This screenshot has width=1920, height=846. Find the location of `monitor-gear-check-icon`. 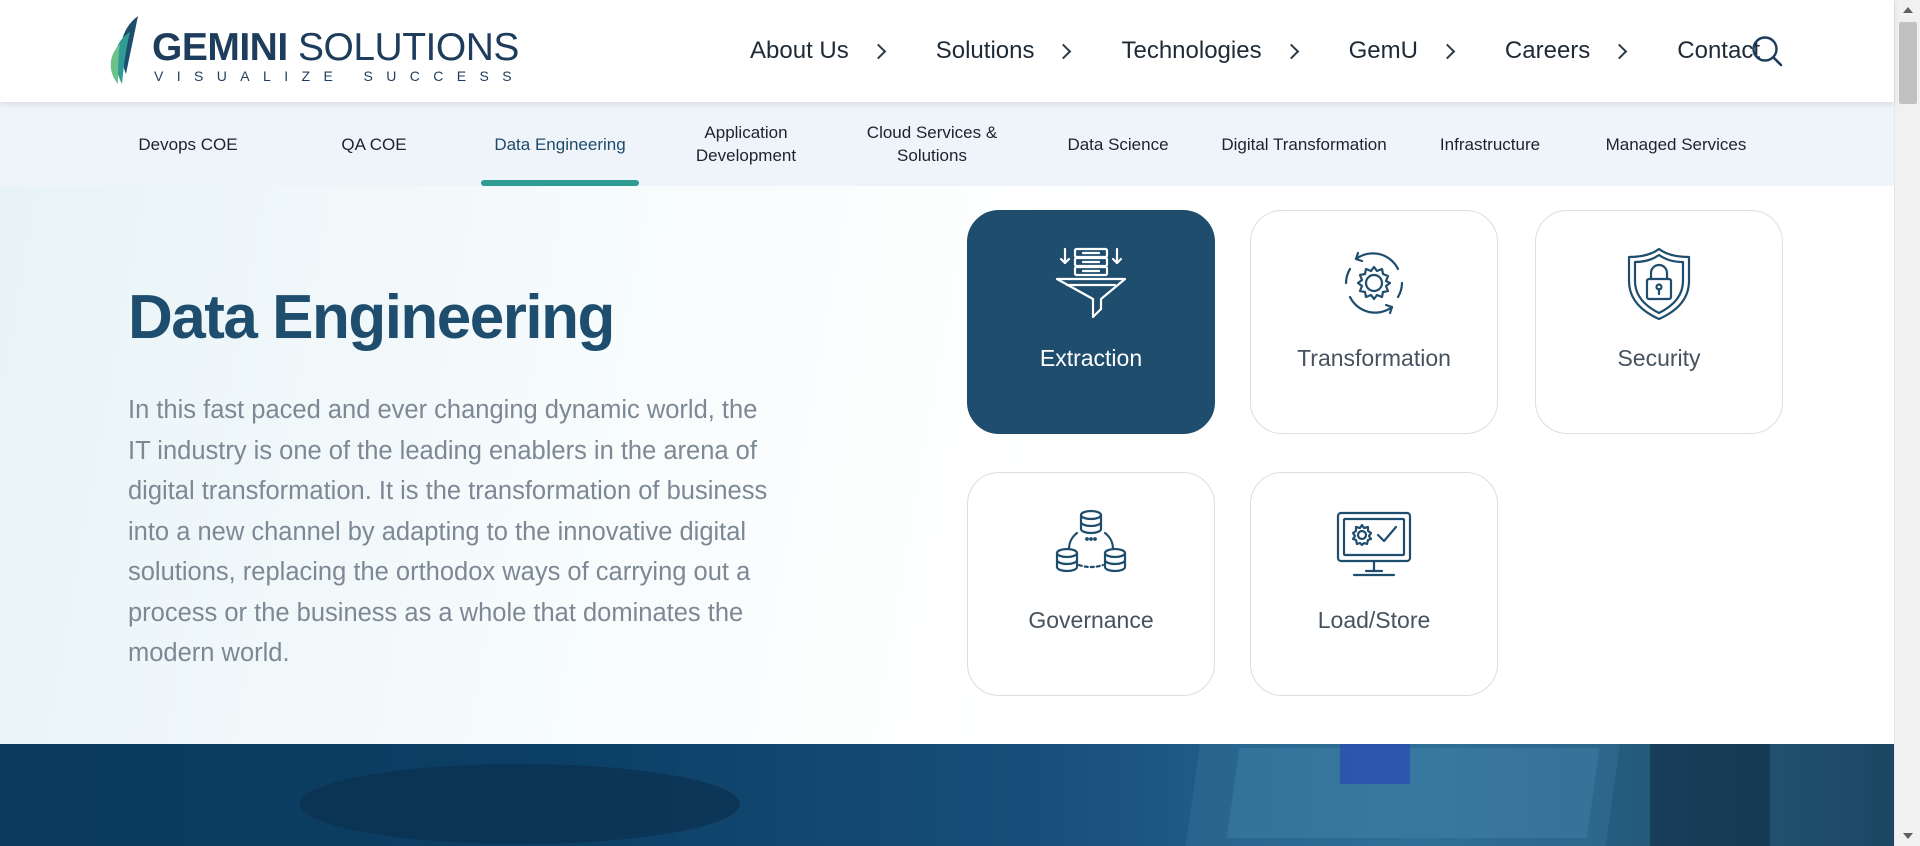

monitor-gear-check-icon is located at coordinates (1374, 544).